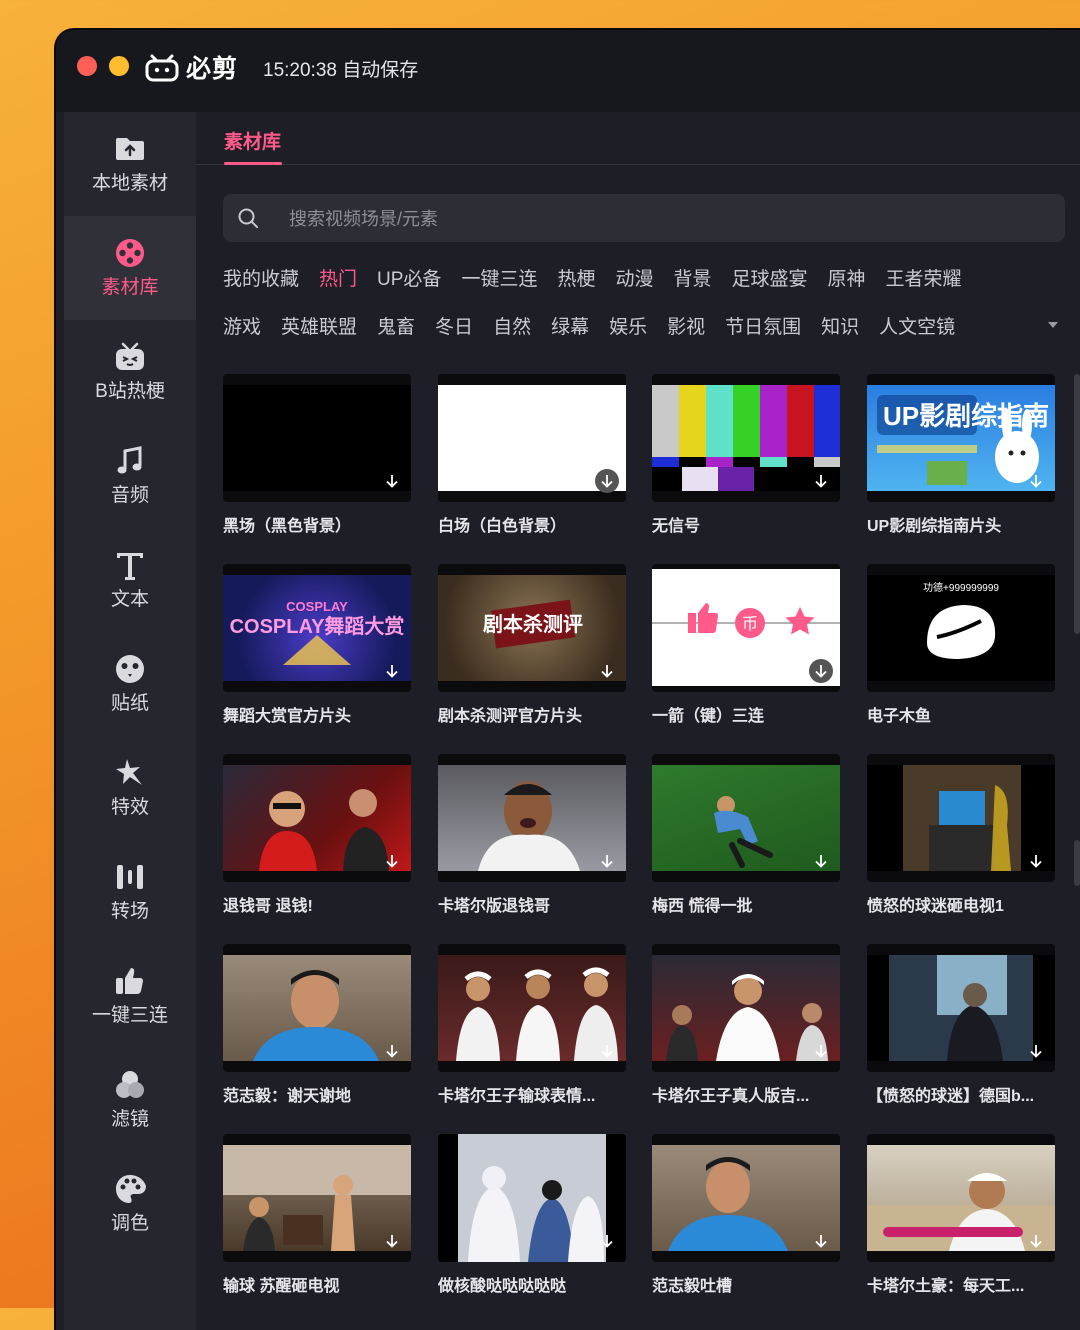 This screenshot has height=1330, width=1080. What do you see at coordinates (130, 1204) in the screenshot?
I see `sidebar-item-color-grading: 调色` at bounding box center [130, 1204].